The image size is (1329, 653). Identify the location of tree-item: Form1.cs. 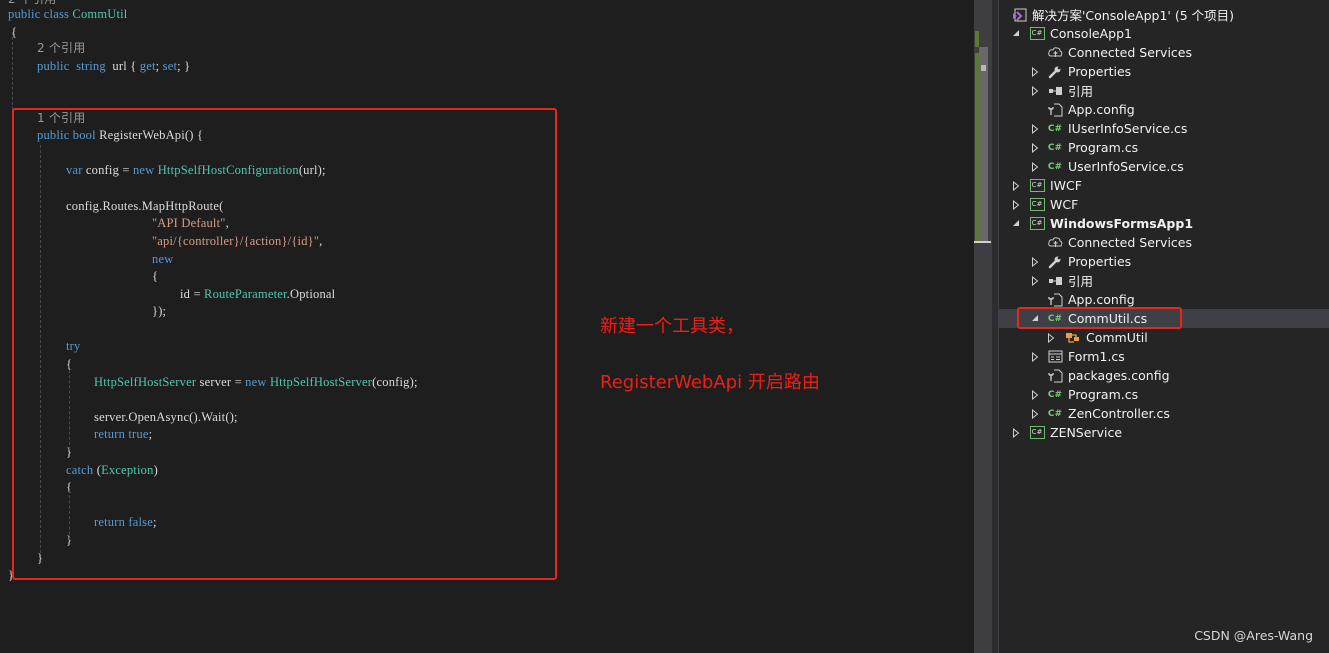
(1164, 356).